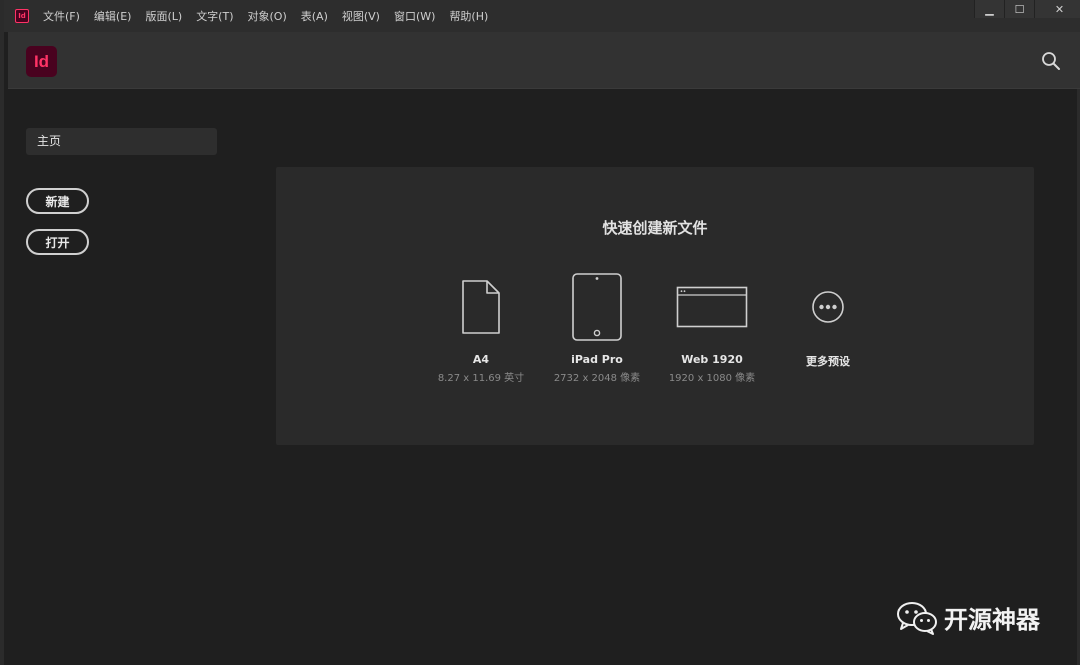 This screenshot has height=665, width=1080. I want to click on preset-a4: A4 8.27 x 11.69 英寸, so click(481, 327).